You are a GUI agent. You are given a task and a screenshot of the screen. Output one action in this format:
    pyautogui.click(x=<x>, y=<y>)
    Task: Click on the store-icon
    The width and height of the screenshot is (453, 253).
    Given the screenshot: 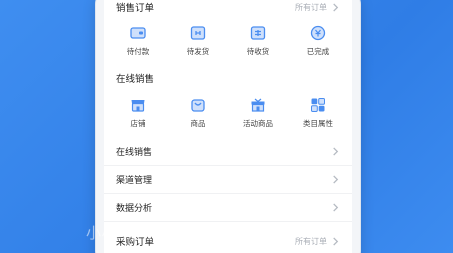 What is the action you would take?
    pyautogui.click(x=138, y=106)
    